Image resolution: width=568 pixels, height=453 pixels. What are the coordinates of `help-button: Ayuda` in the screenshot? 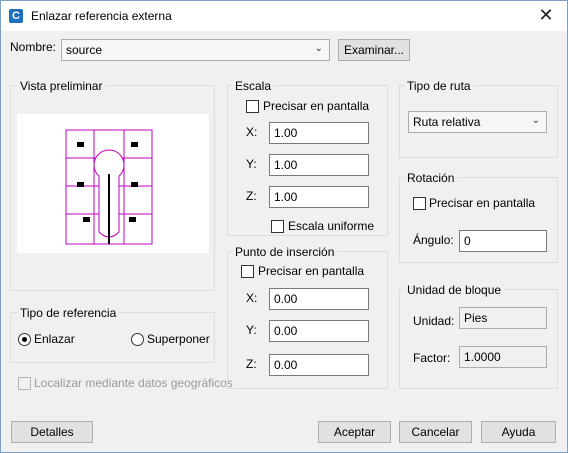 It's located at (518, 432).